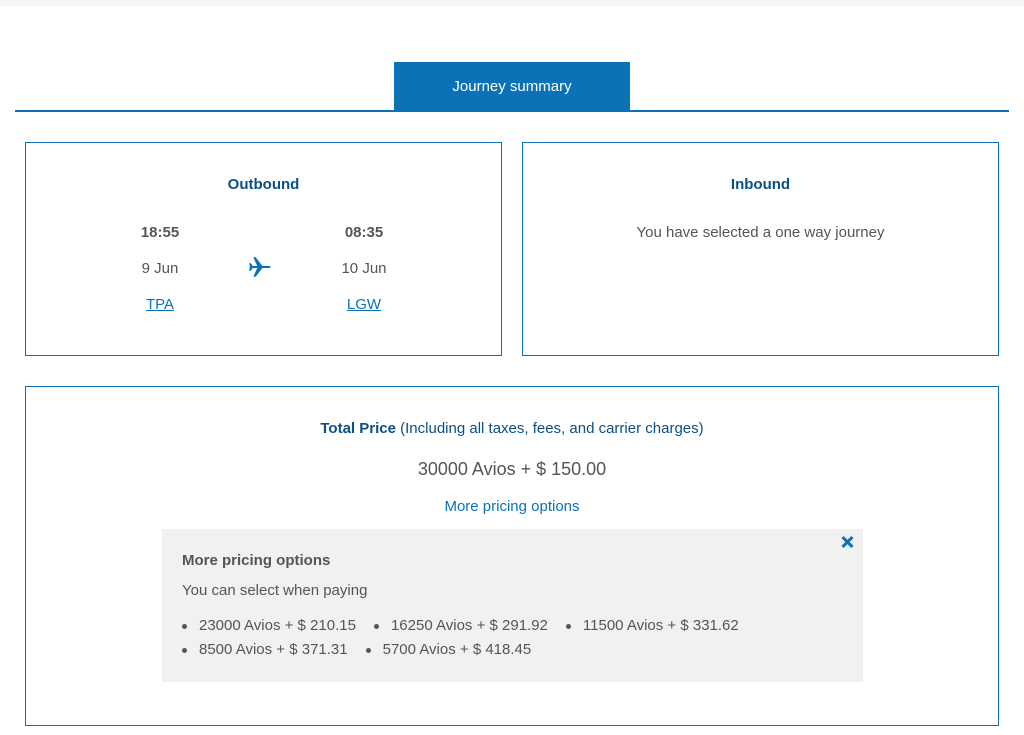 The height and width of the screenshot is (735, 1024). Describe the element at coordinates (364, 268) in the screenshot. I see `arrival-date: 10 Jun` at that location.